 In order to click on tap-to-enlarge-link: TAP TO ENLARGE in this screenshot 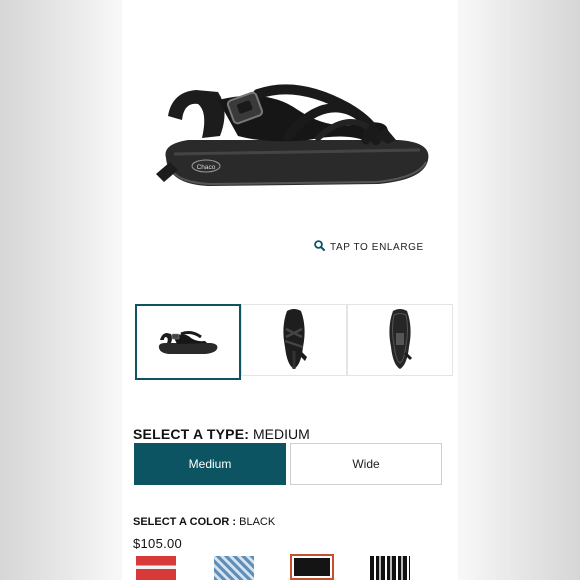, I will do `click(369, 247)`.